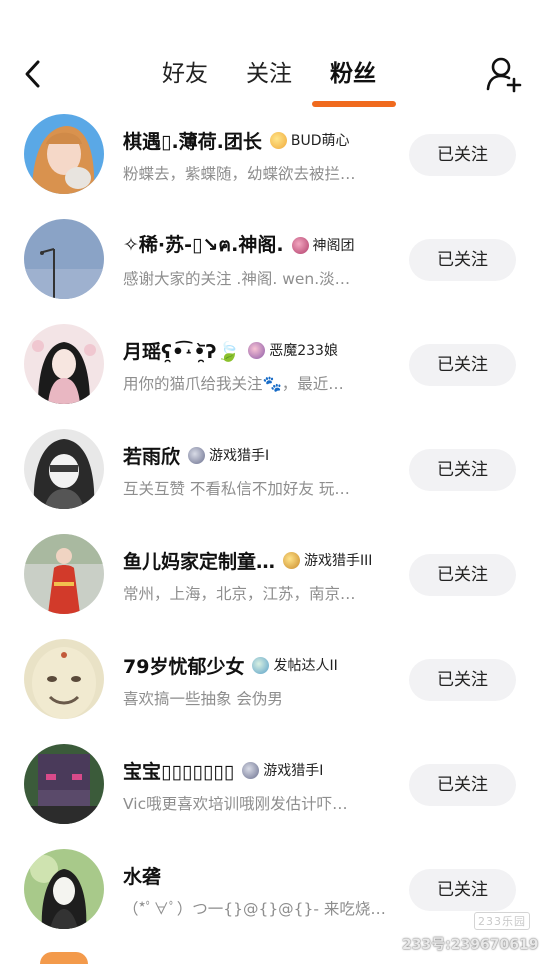  I want to click on tab-friends: 好友, so click(185, 74).